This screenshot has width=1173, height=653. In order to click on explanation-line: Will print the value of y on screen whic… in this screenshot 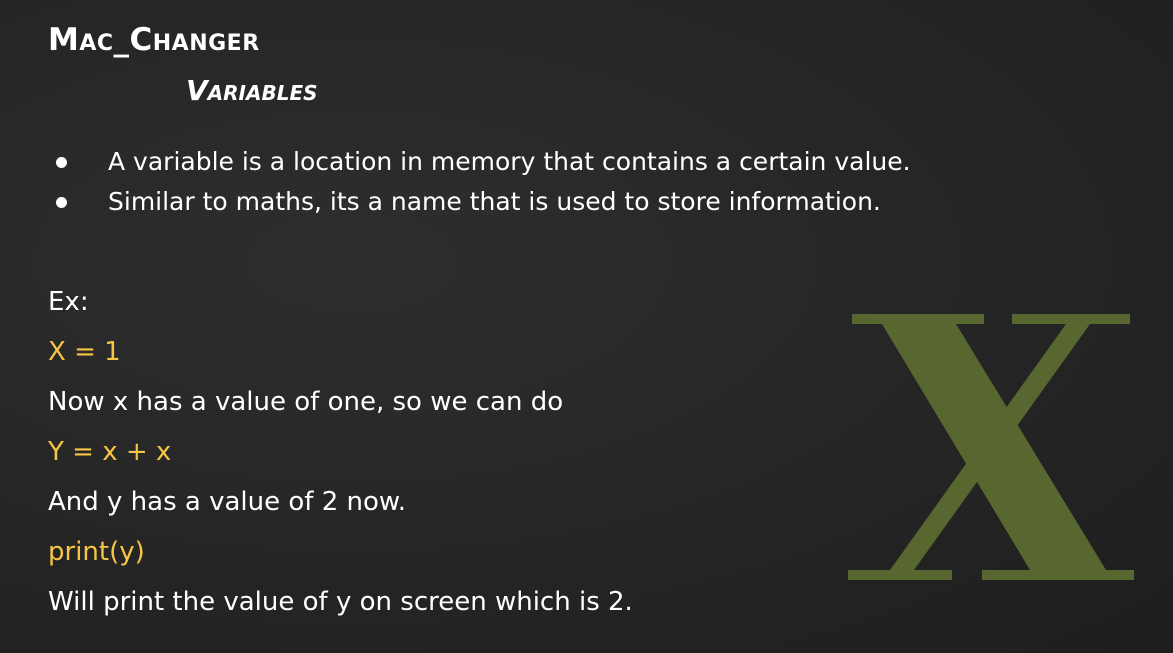, I will do `click(340, 602)`.